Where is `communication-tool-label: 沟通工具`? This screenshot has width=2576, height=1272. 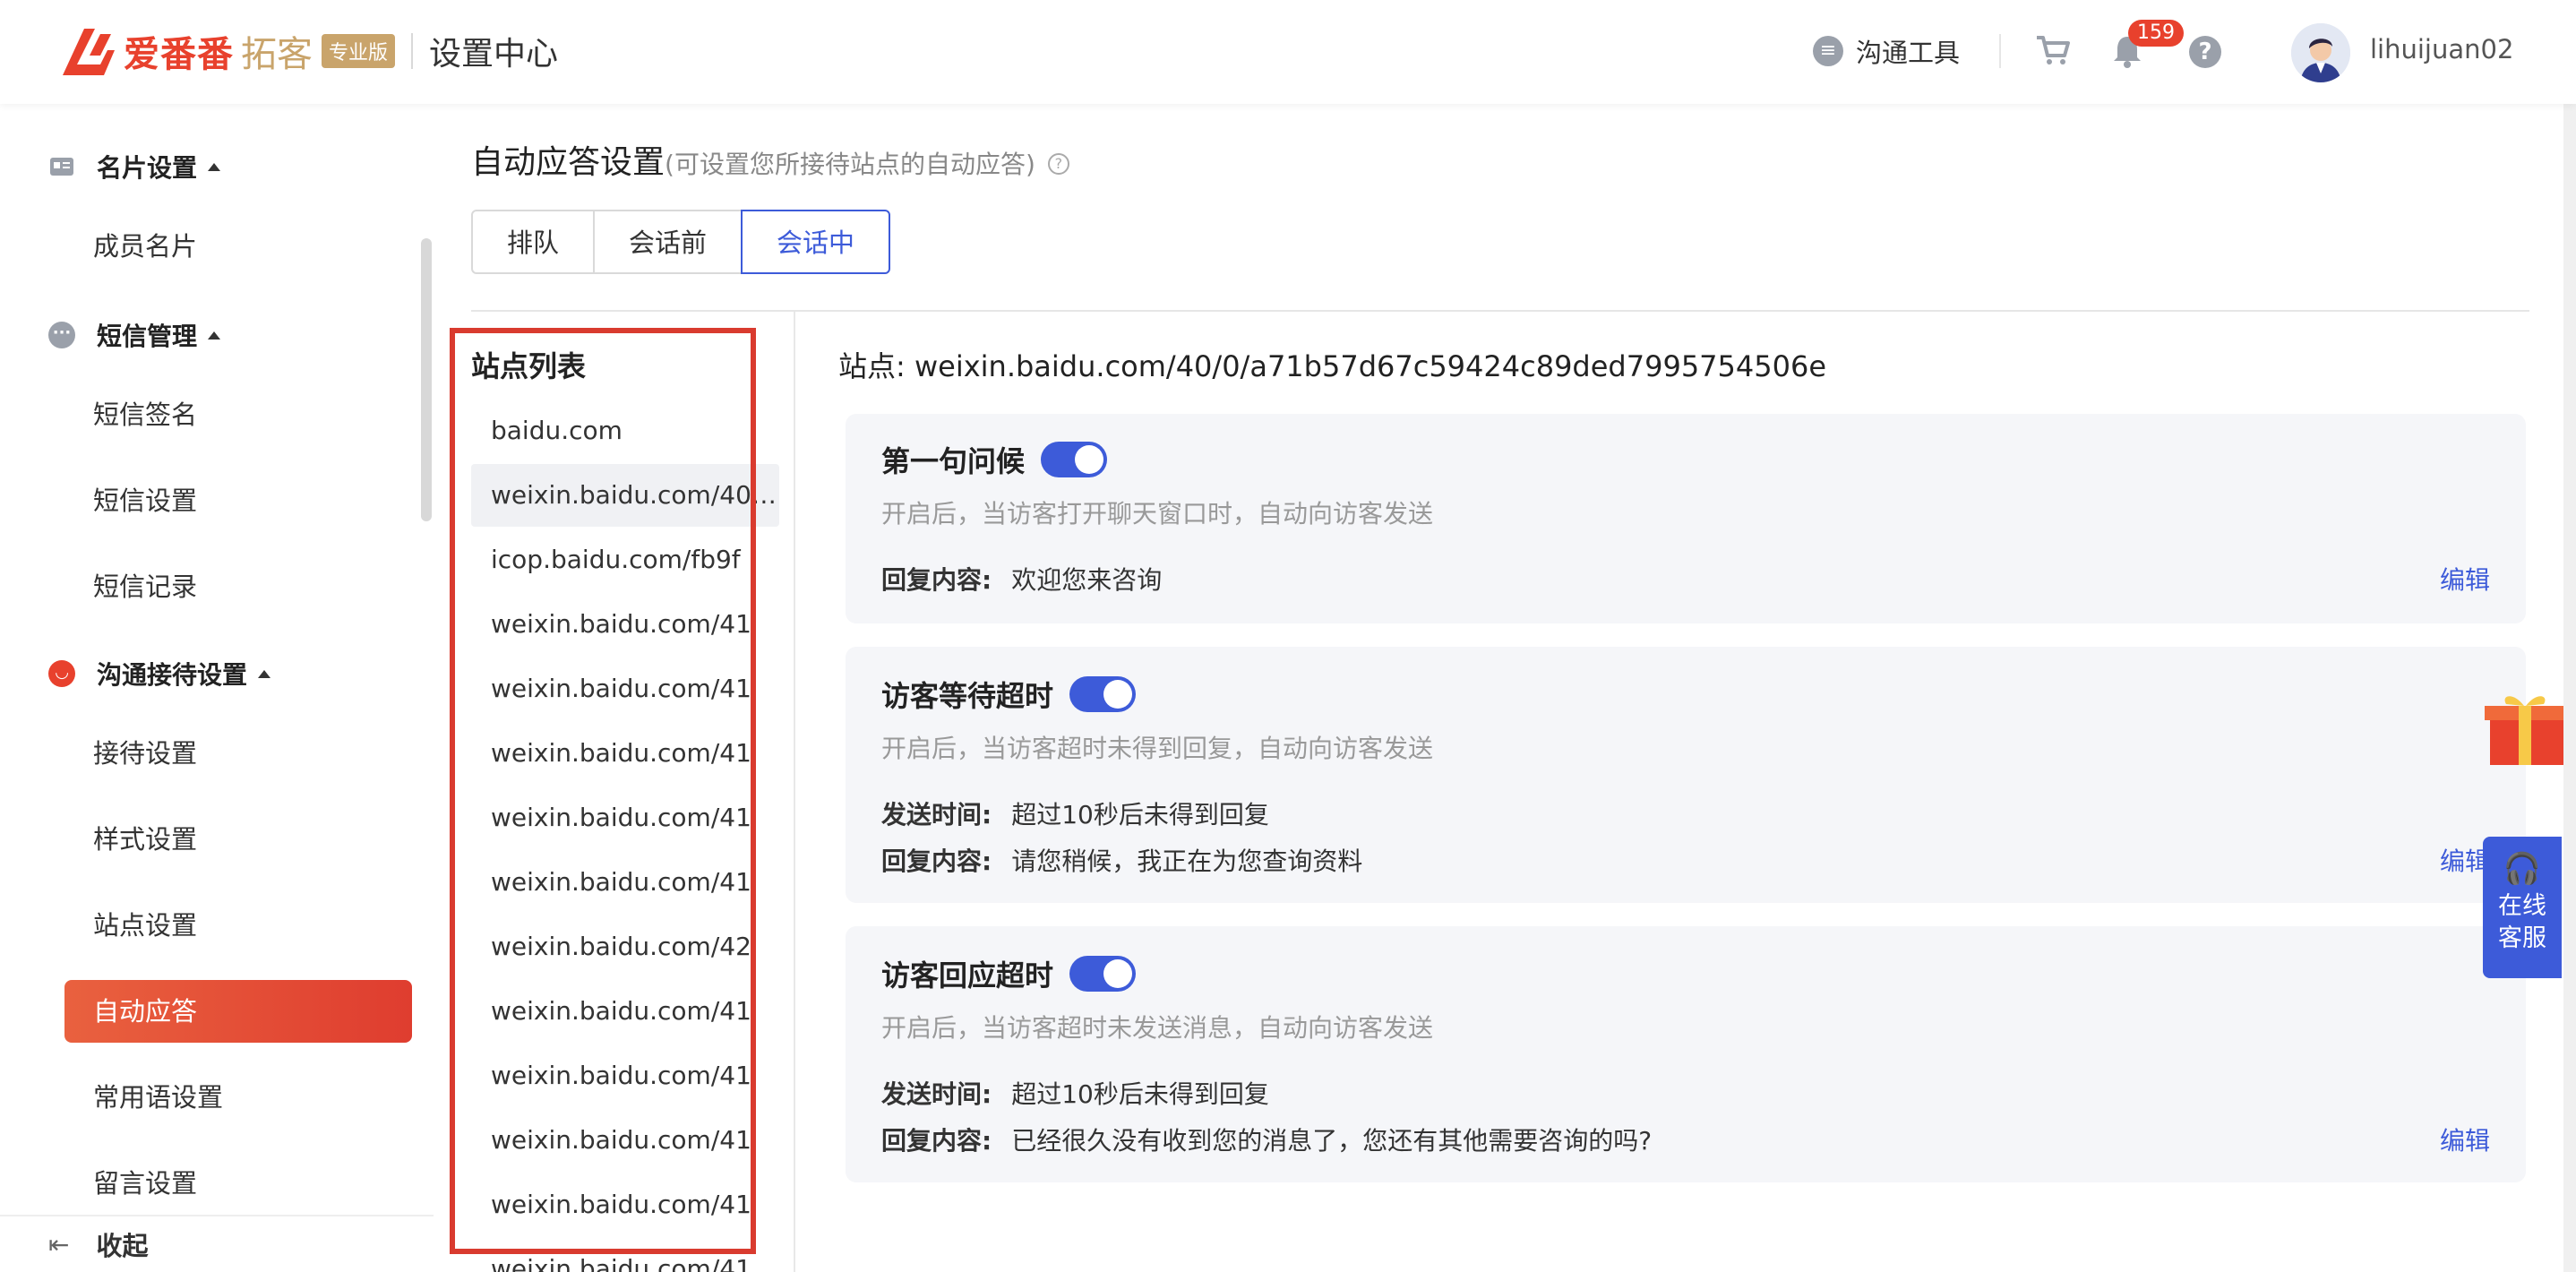 communication-tool-label: 沟通工具 is located at coordinates (1908, 53).